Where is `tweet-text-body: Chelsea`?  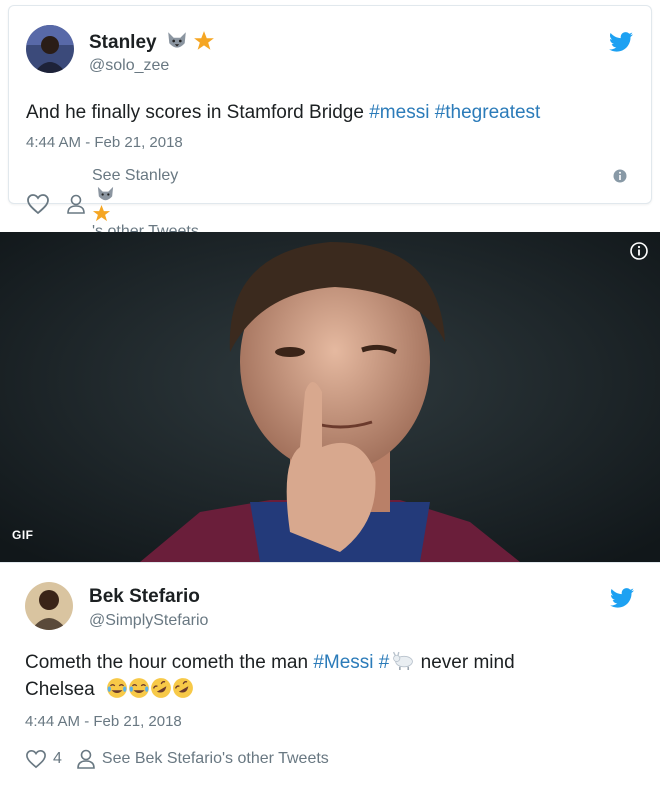 tweet-text-body: Chelsea is located at coordinates (60, 689).